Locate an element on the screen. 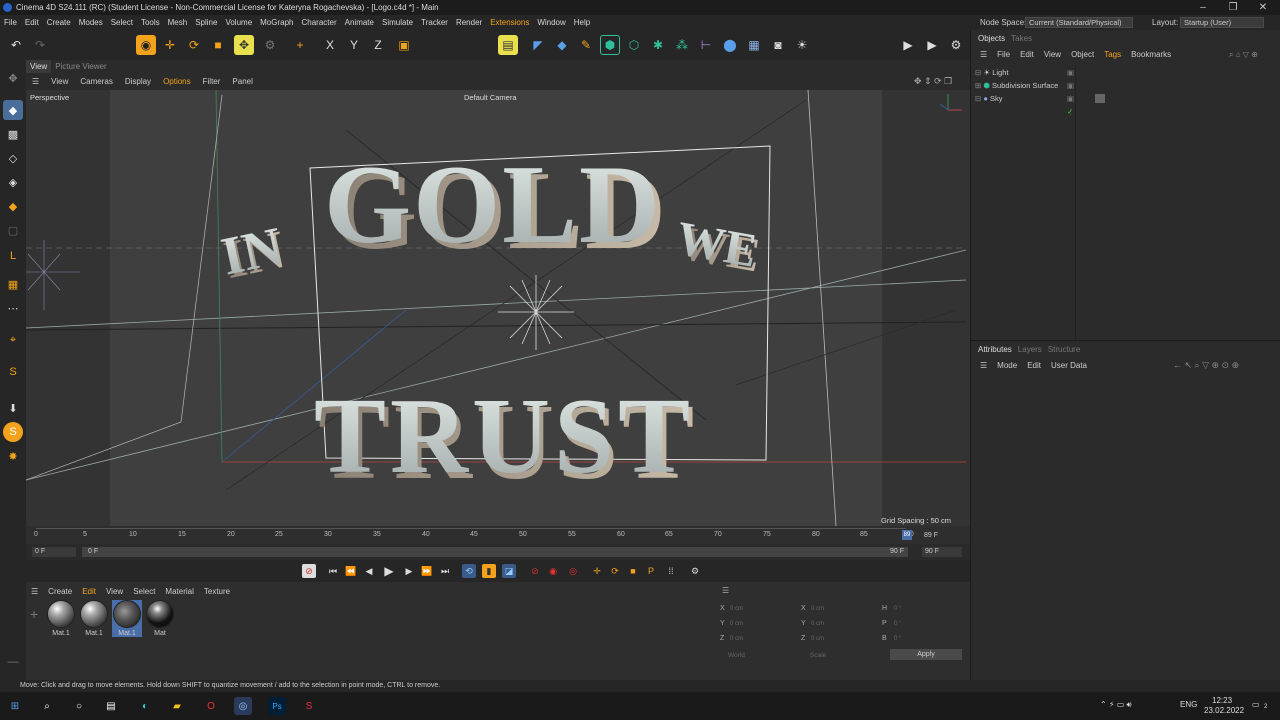  subdivision-icon: ⬢ is located at coordinates (610, 45).